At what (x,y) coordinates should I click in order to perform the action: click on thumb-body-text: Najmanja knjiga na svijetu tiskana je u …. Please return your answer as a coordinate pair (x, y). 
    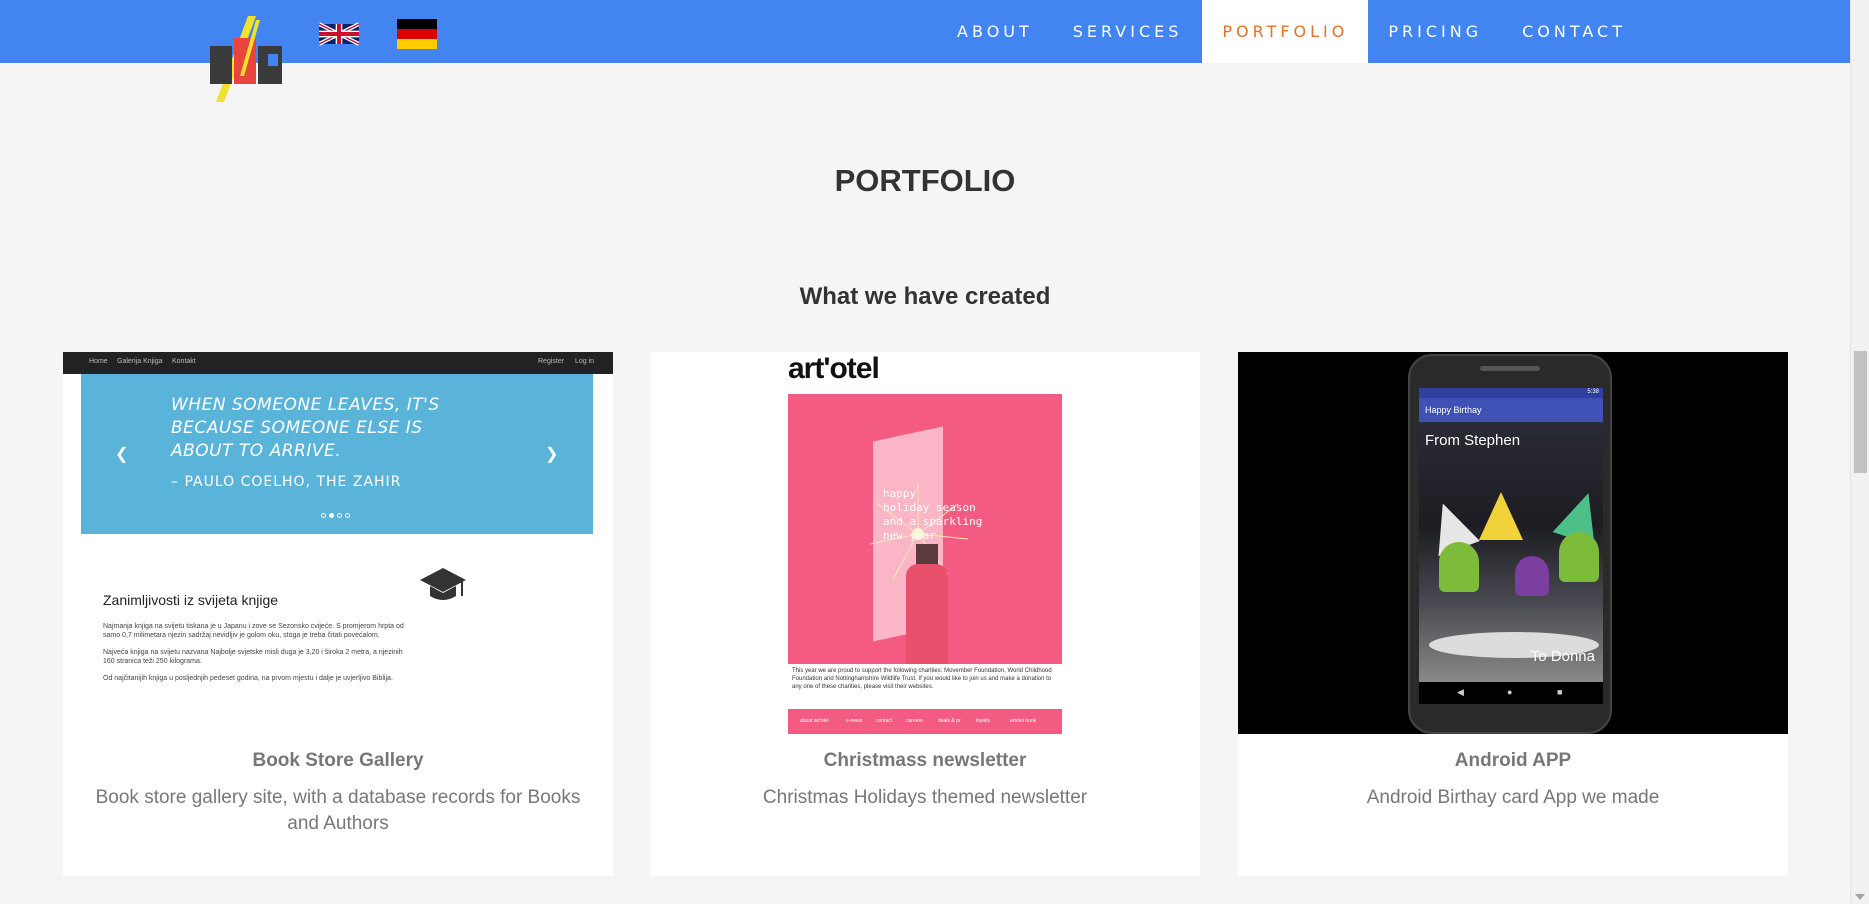
    Looking at the image, I should click on (258, 656).